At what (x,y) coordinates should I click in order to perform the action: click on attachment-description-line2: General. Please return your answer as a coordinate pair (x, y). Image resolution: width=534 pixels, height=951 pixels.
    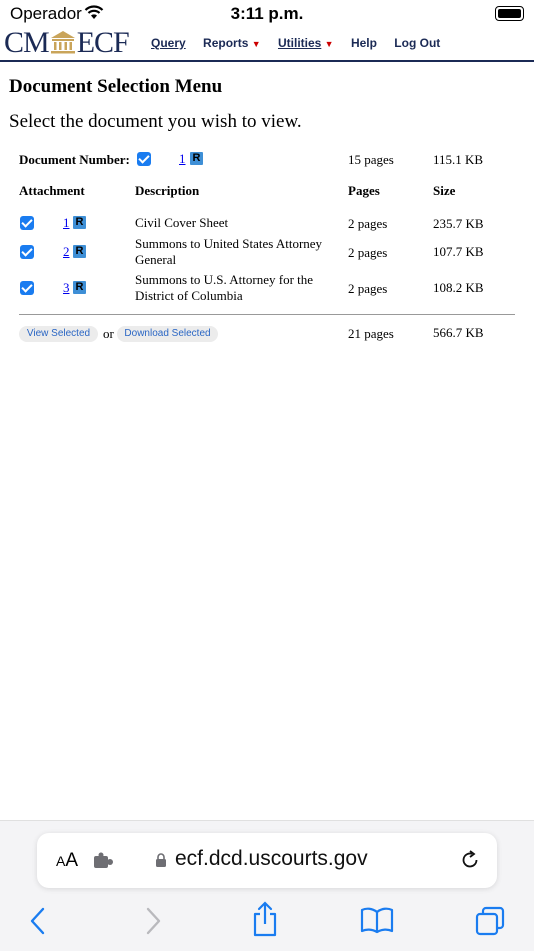
    Looking at the image, I should click on (156, 259).